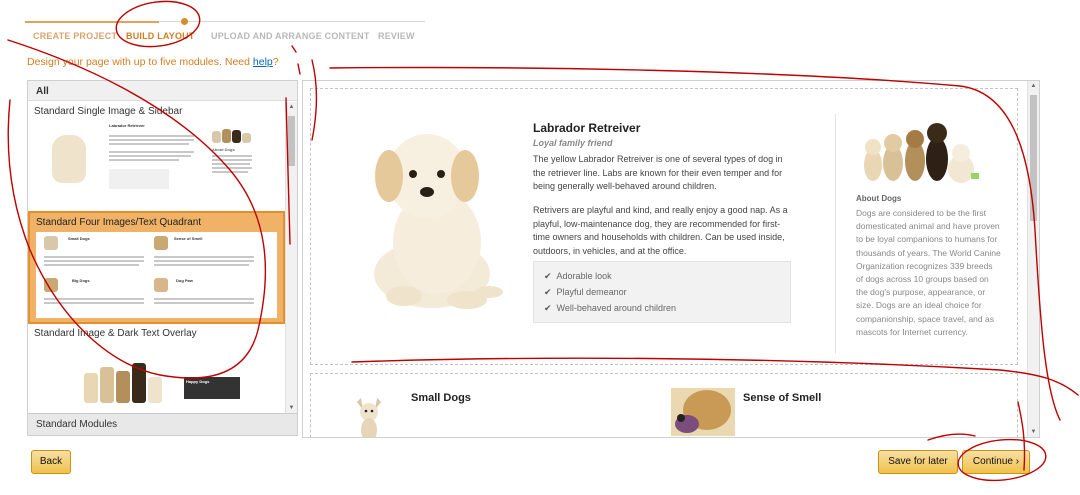  What do you see at coordinates (996, 462) in the screenshot?
I see `continue-button: Continue ›` at bounding box center [996, 462].